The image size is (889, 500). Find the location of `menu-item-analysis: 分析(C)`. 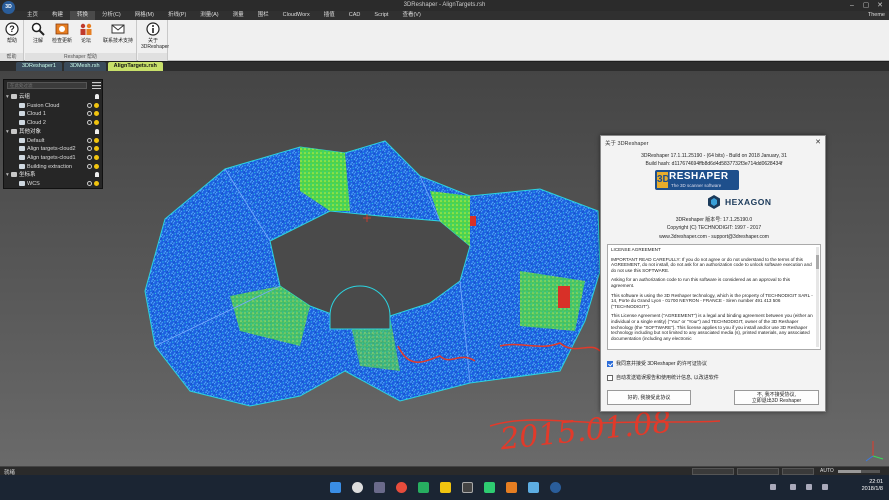

menu-item-analysis: 分析(C) is located at coordinates (111, 15).